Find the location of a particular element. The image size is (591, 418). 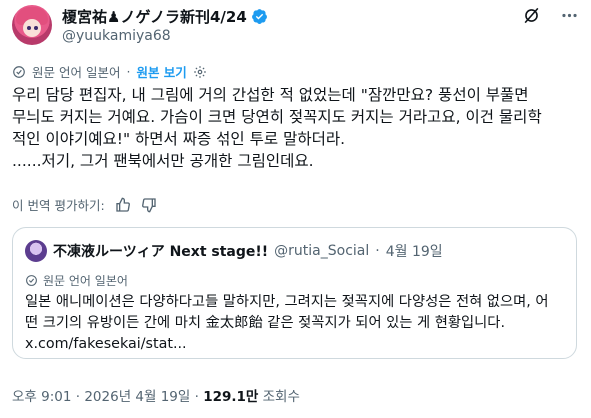

more-options-icon is located at coordinates (569, 15).